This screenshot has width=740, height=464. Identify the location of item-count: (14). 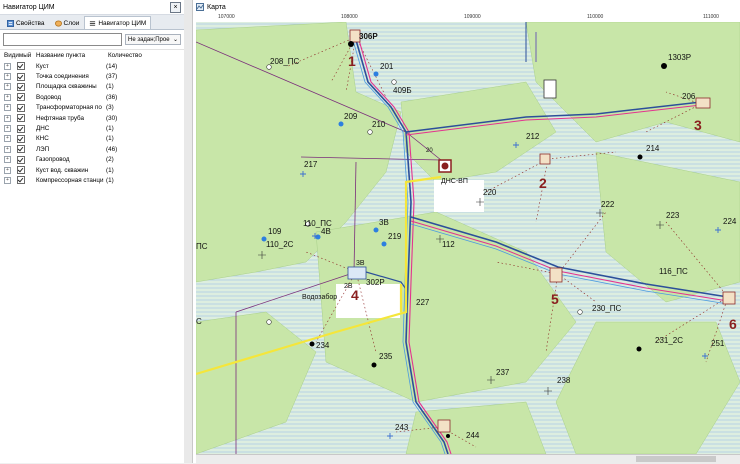
(112, 66).